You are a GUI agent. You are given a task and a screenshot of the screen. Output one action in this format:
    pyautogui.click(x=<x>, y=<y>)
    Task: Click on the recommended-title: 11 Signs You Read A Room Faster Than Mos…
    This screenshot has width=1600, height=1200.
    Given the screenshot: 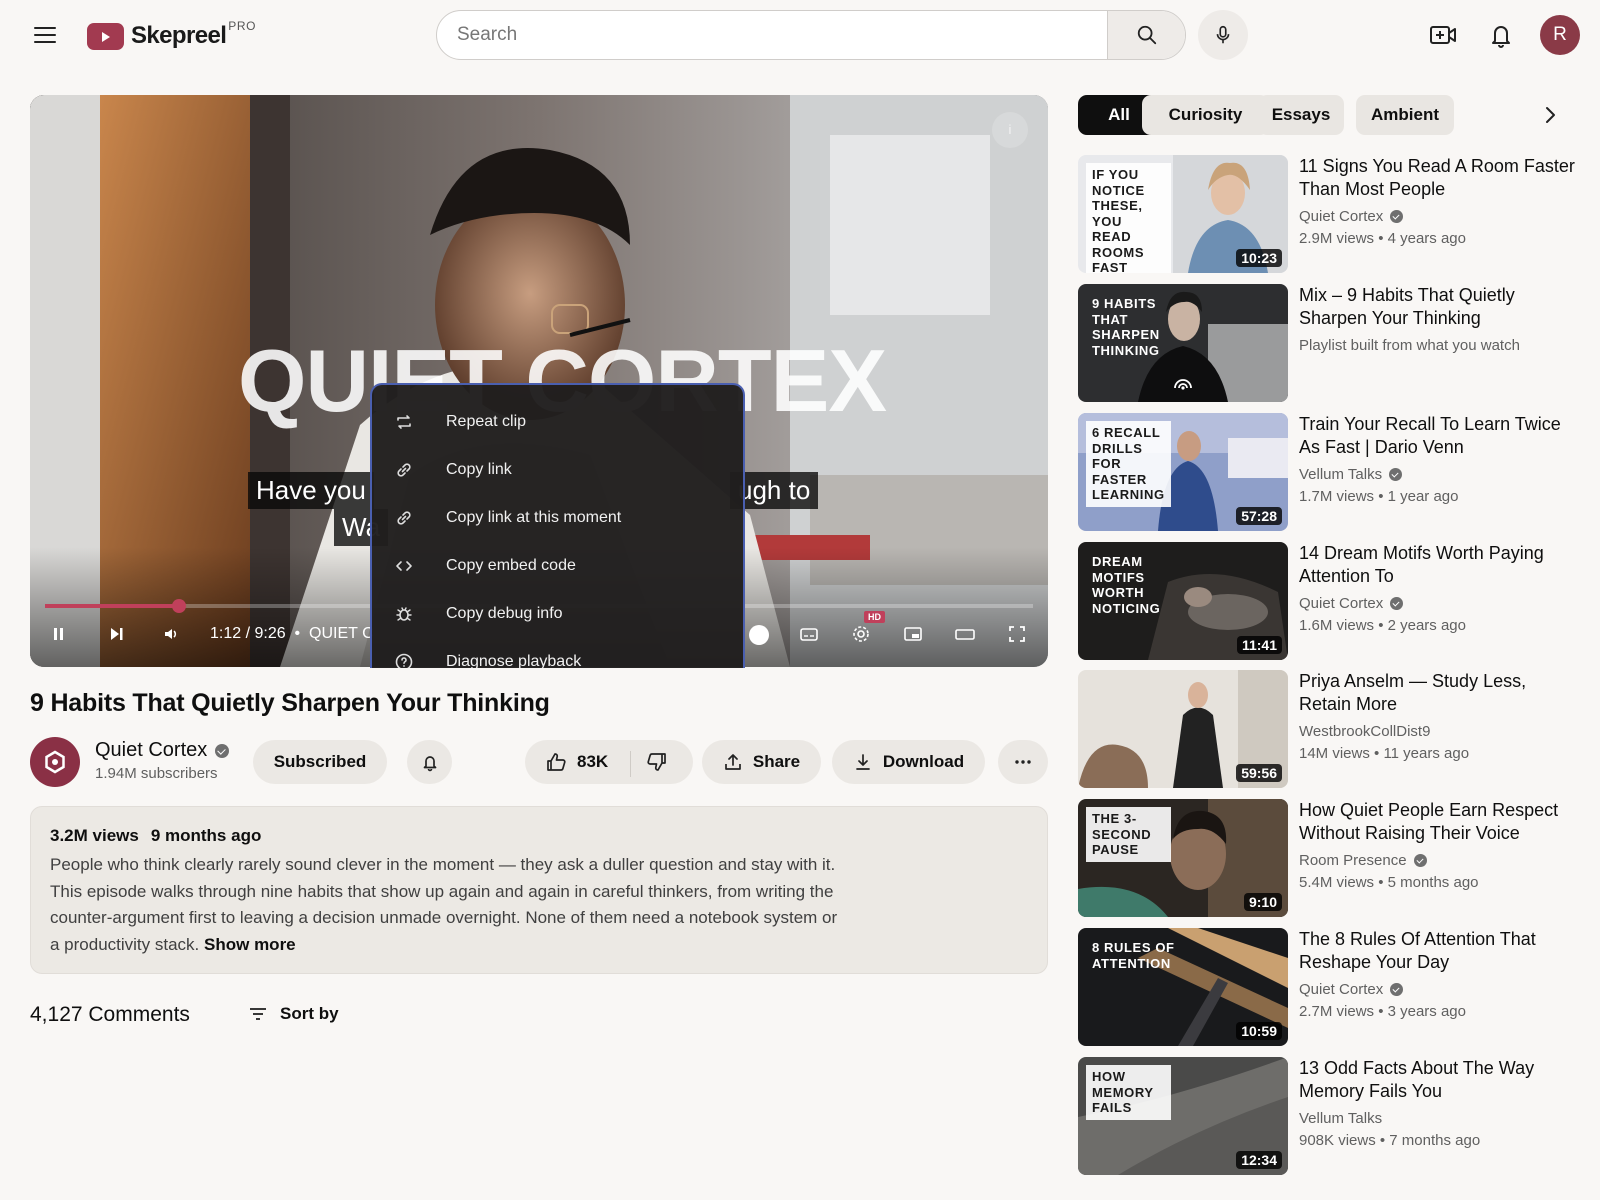 What is the action you would take?
    pyautogui.click(x=1437, y=177)
    